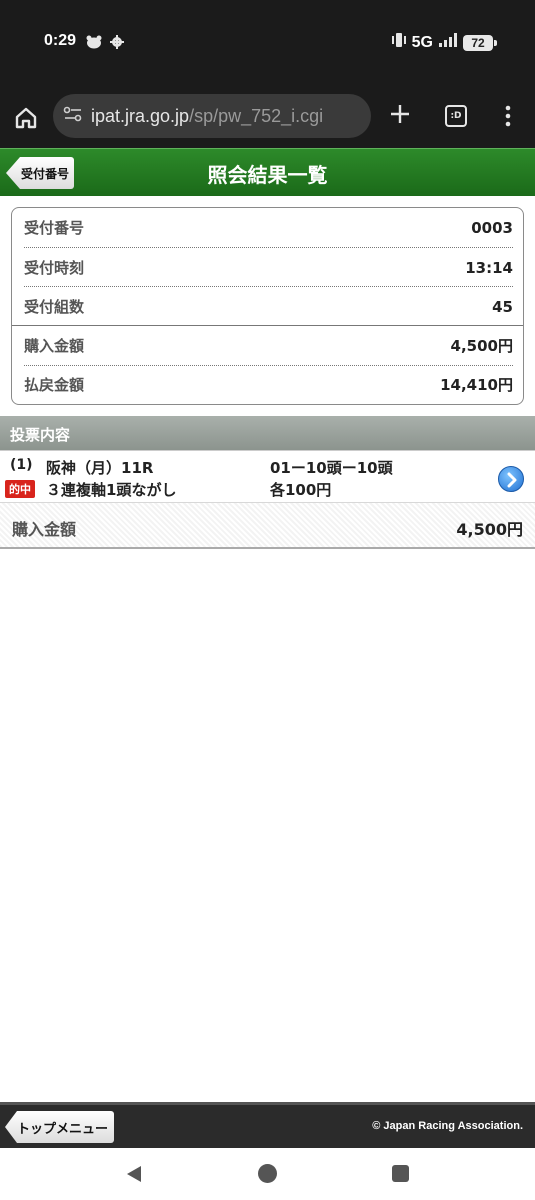  I want to click on nav-home-circle-icon, so click(267, 1173).